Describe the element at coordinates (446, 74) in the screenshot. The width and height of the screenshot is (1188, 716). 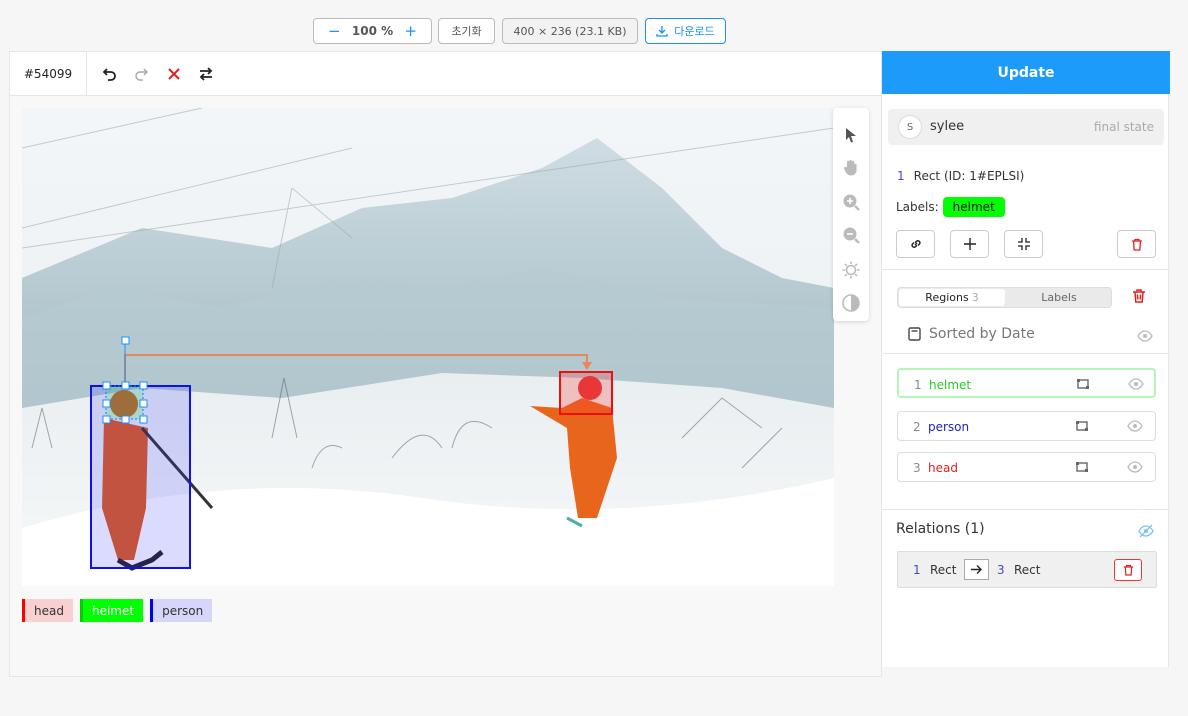
I see `editor-toolbar: #54099` at that location.